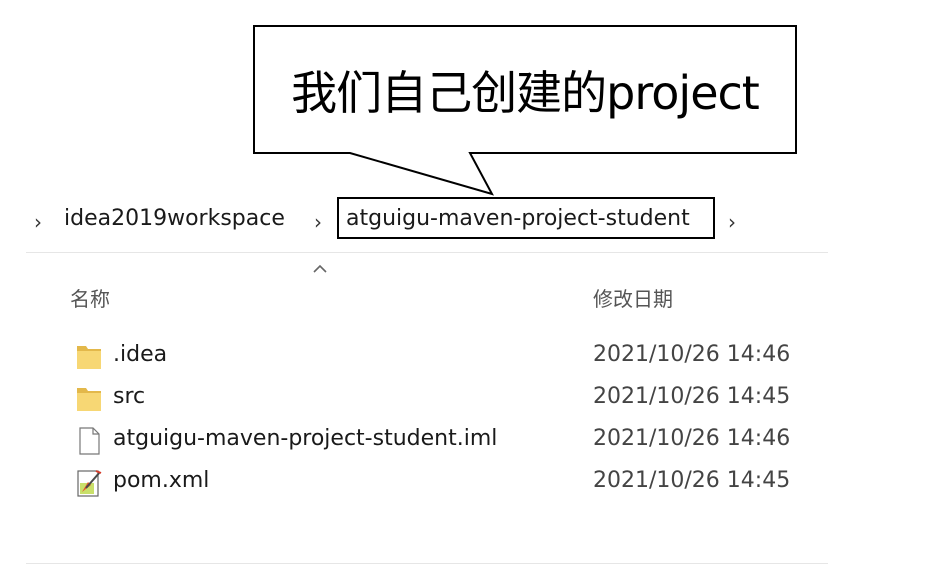 Image resolution: width=934 pixels, height=566 pixels. What do you see at coordinates (320, 269) in the screenshot?
I see `sort-ascending-icon` at bounding box center [320, 269].